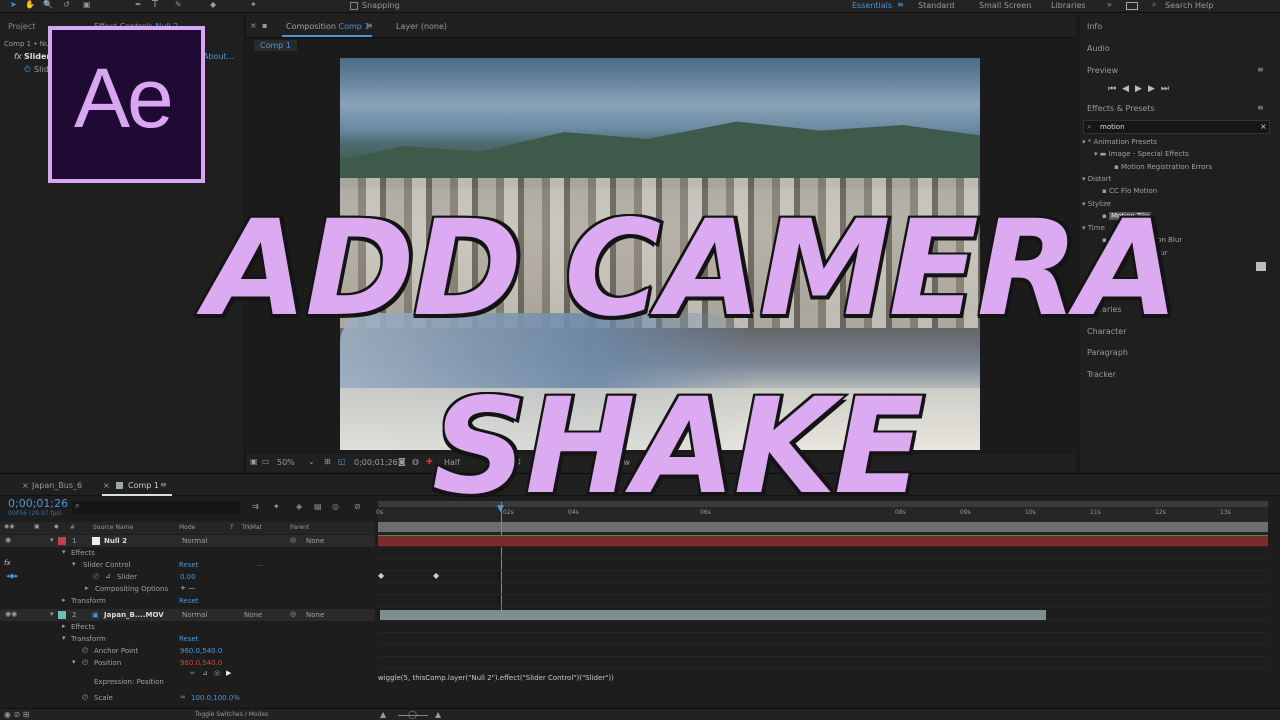 The width and height of the screenshot is (1280, 720). Describe the element at coordinates (1168, 89) in the screenshot. I see `last-frame-icon: ⏭` at that location.